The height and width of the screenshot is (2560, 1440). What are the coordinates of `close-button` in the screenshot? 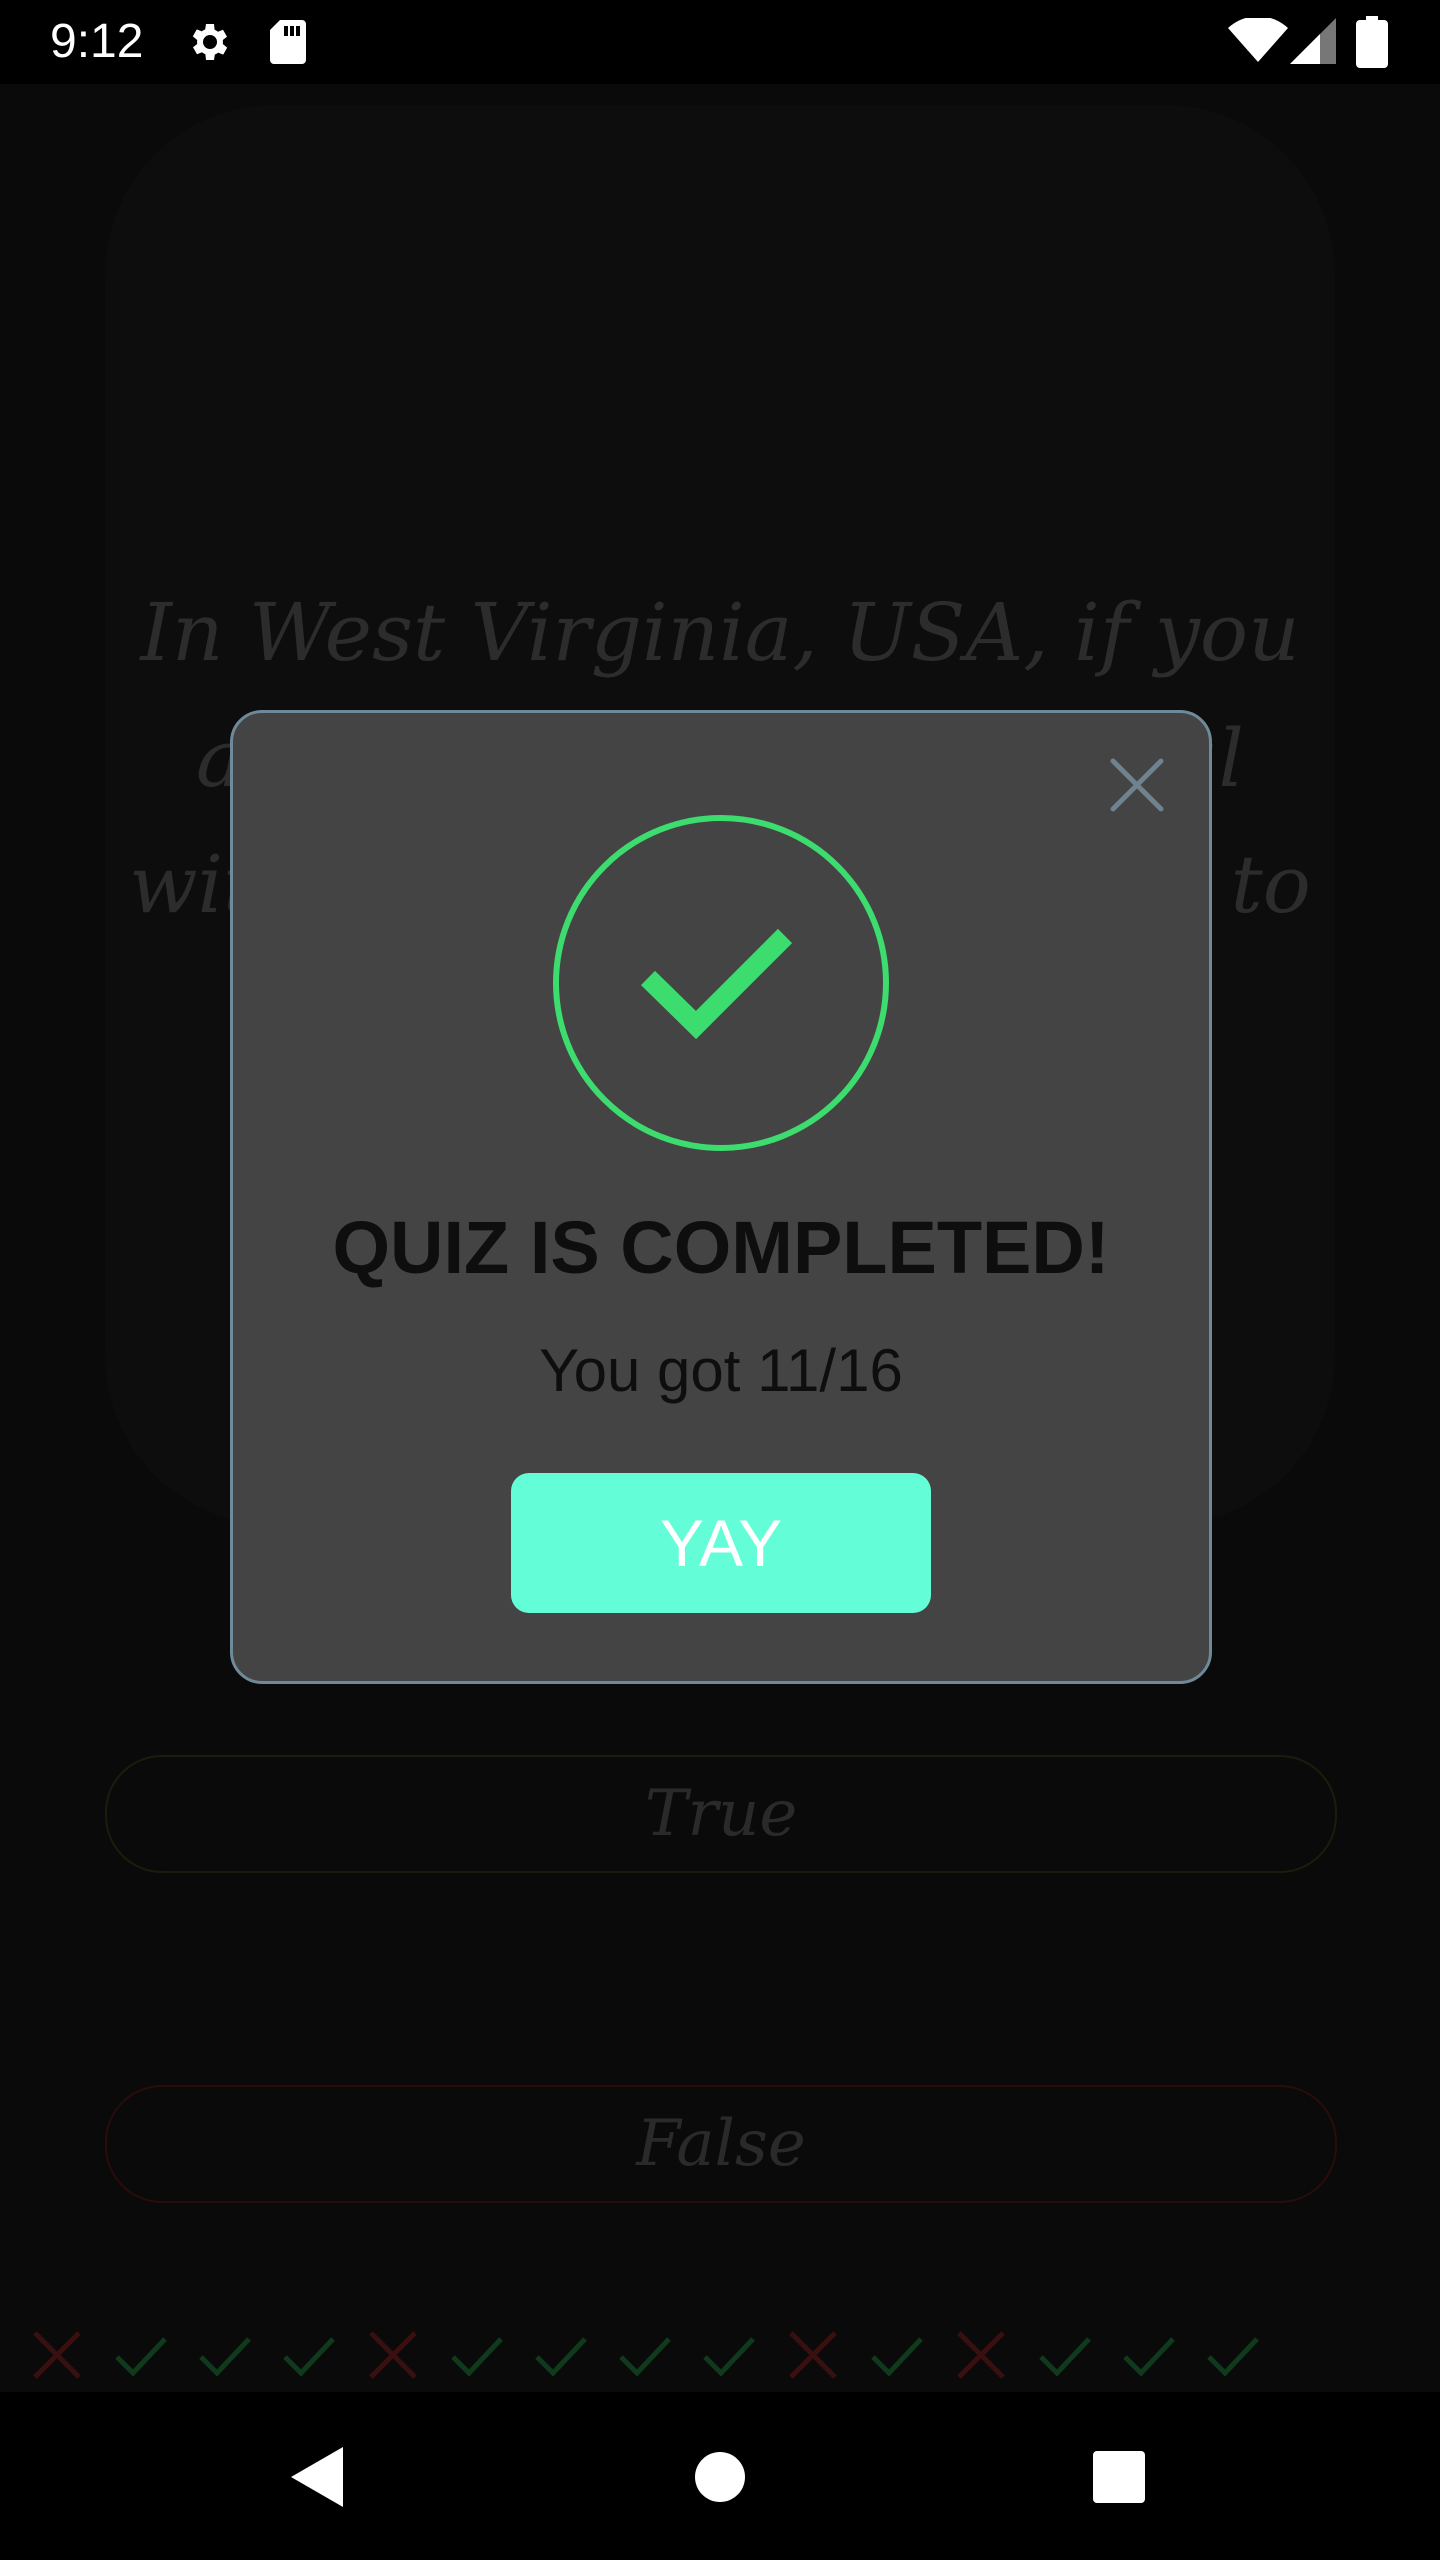 It's located at (1137, 785).